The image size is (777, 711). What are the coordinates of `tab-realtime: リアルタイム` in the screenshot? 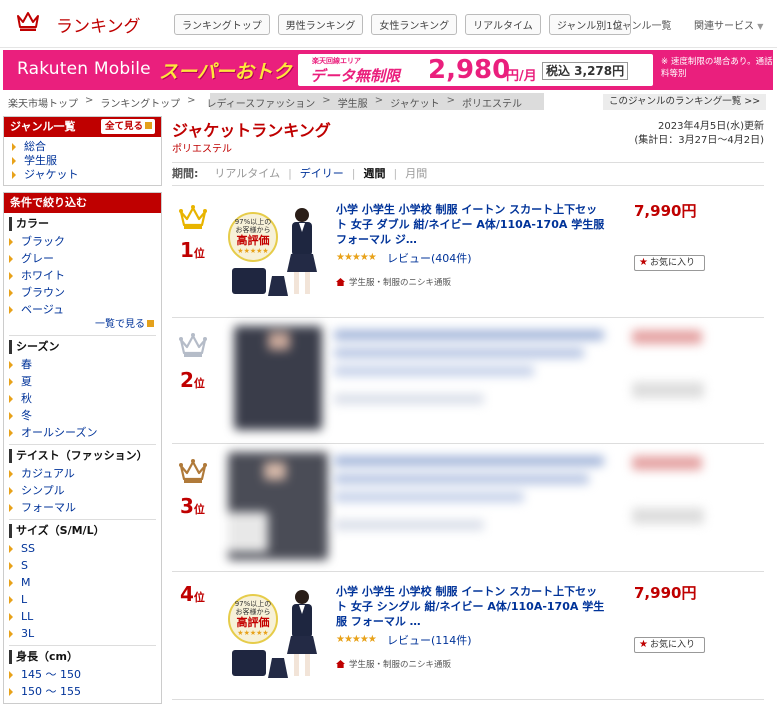 It's located at (503, 24).